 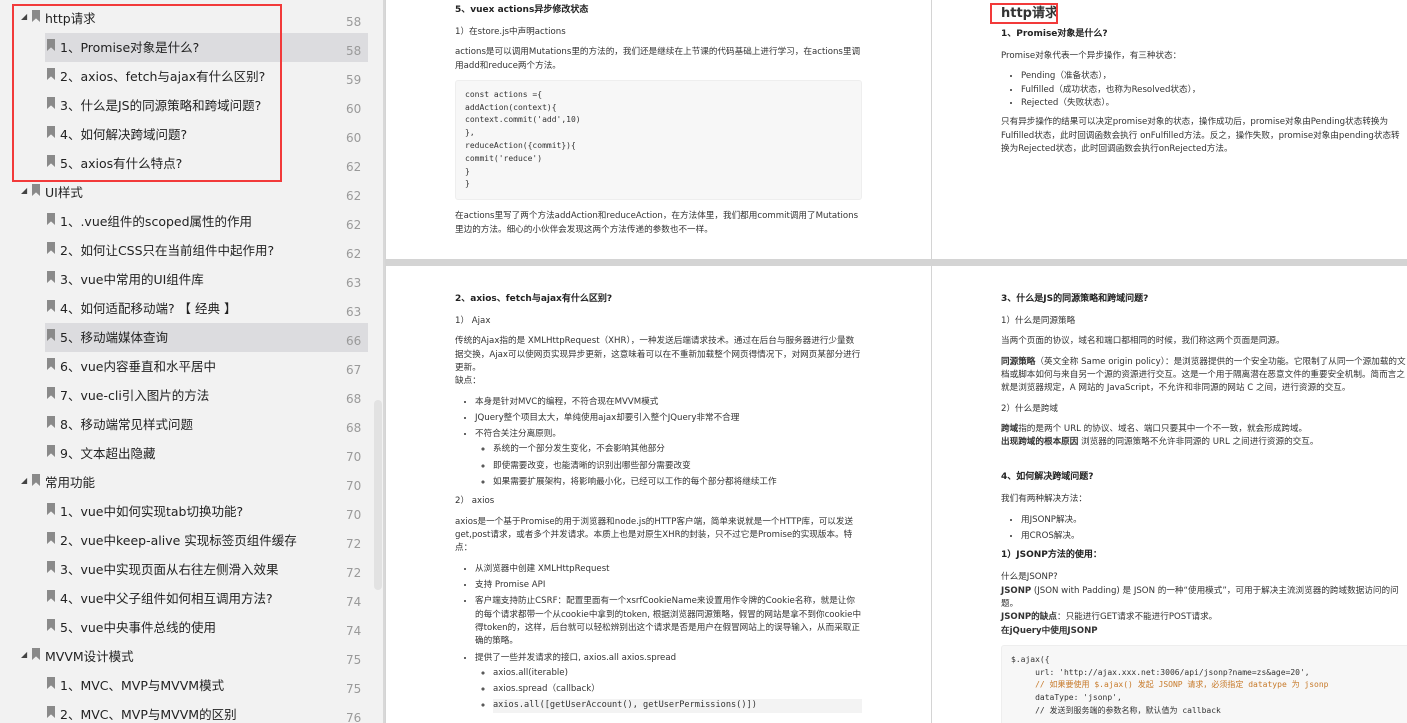 What do you see at coordinates (473, 320) in the screenshot?
I see `subheading: 1） Ajax` at bounding box center [473, 320].